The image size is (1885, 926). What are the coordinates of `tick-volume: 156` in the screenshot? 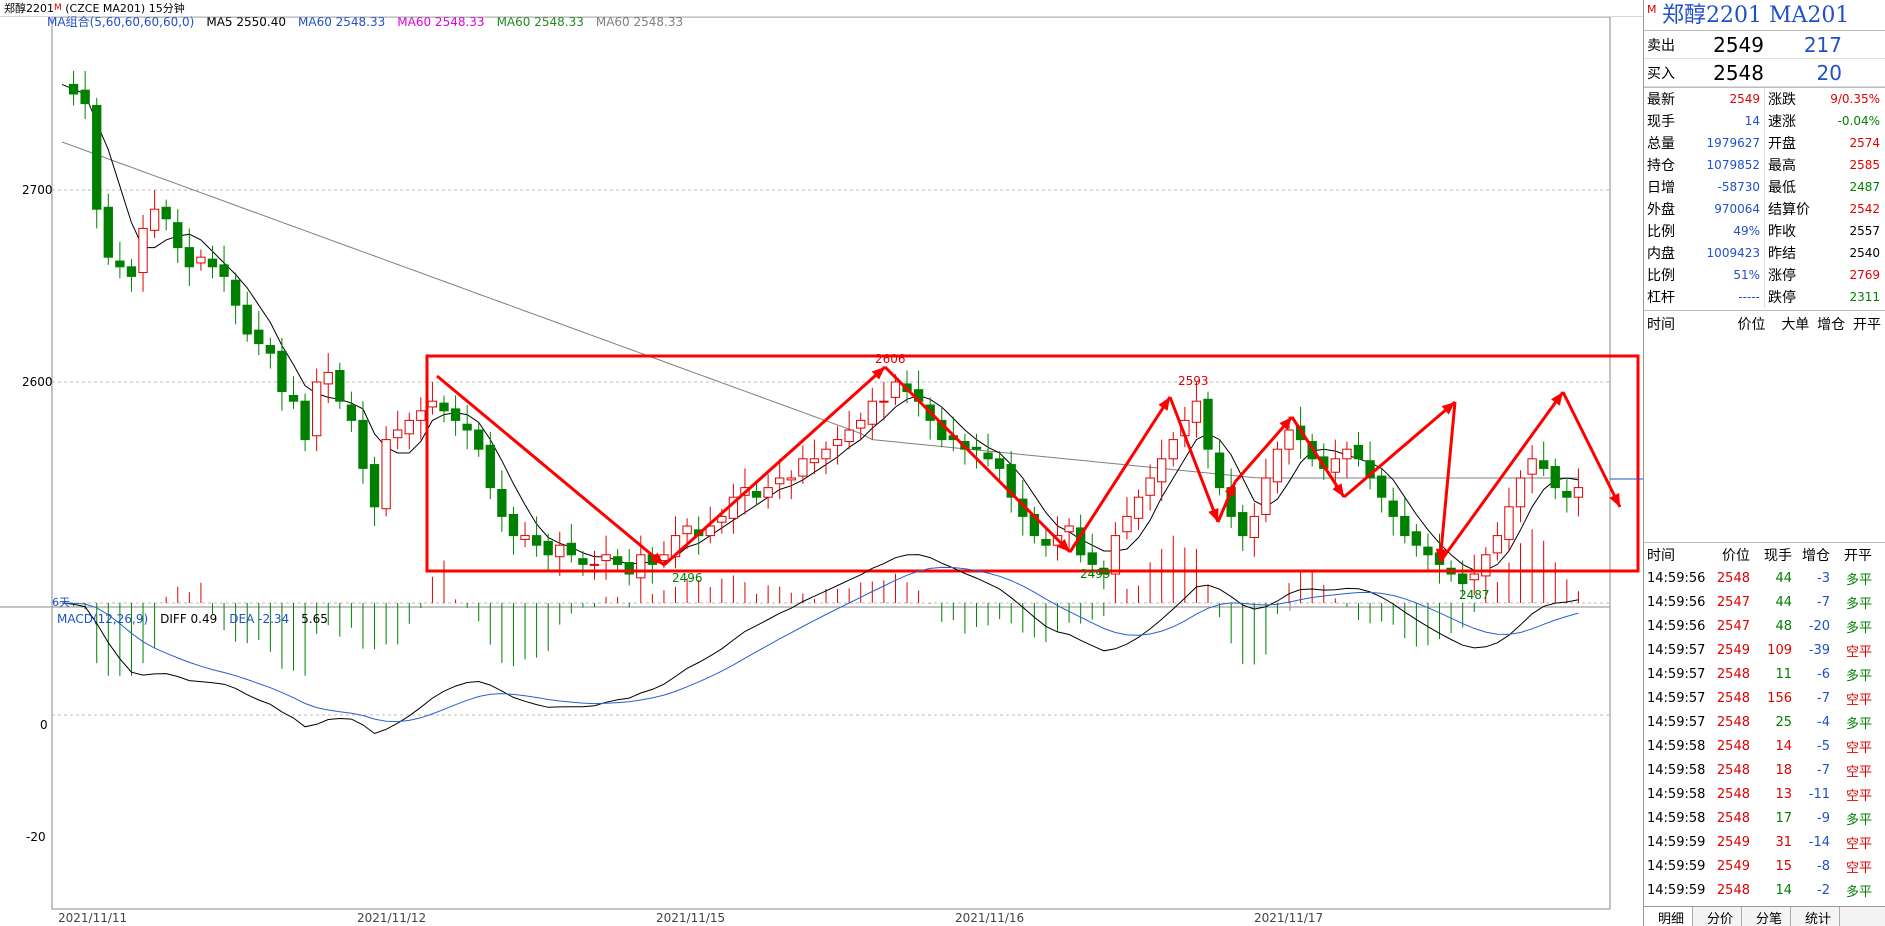 It's located at (1779, 698).